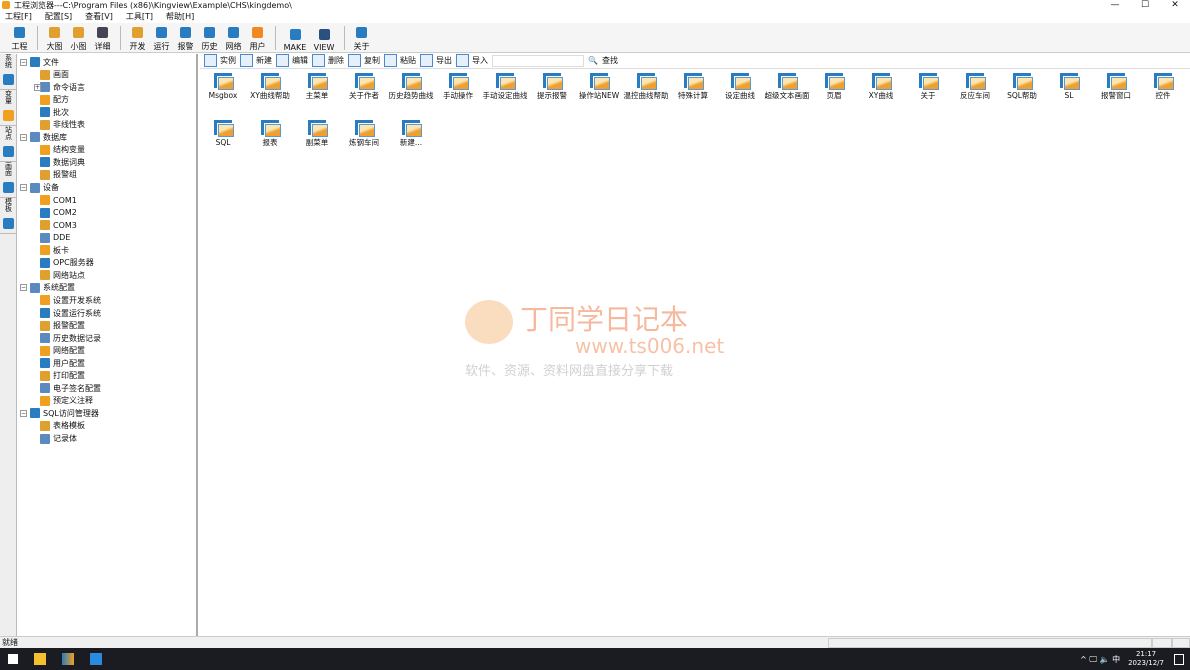 The height and width of the screenshot is (670, 1190). I want to click on tree-node: 表格模板, so click(62, 426).